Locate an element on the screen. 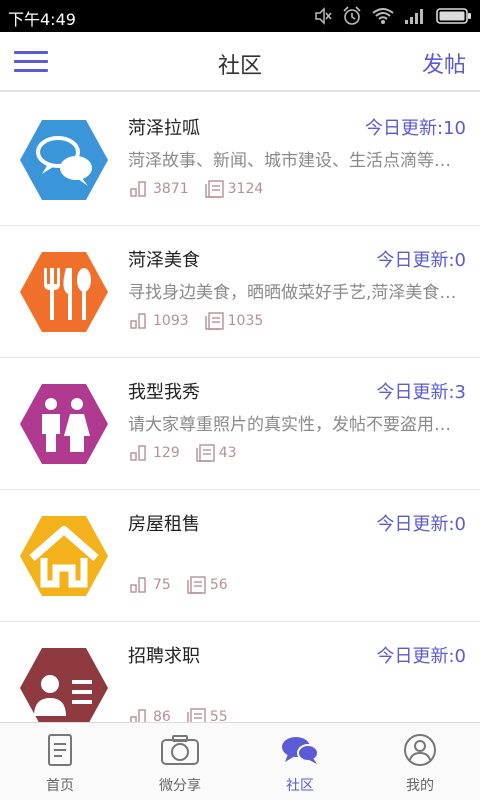  forum-name: 菏泽美食 is located at coordinates (164, 260).